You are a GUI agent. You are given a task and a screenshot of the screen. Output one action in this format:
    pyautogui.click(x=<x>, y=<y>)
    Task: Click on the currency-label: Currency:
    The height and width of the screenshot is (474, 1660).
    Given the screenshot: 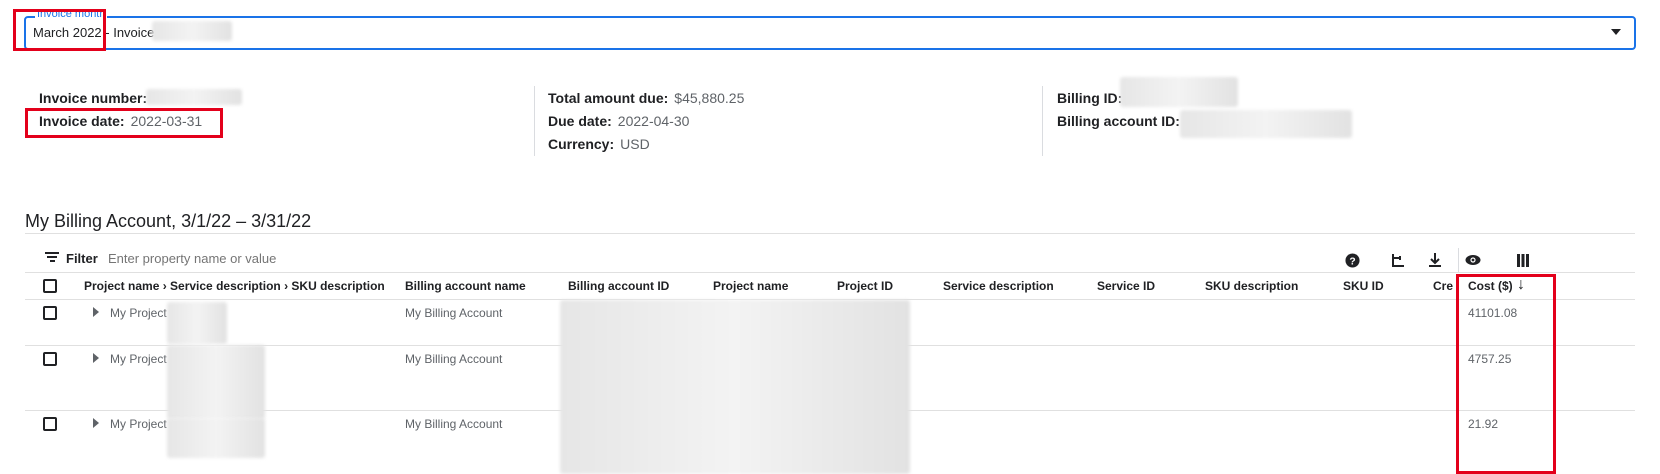 What is the action you would take?
    pyautogui.click(x=581, y=144)
    